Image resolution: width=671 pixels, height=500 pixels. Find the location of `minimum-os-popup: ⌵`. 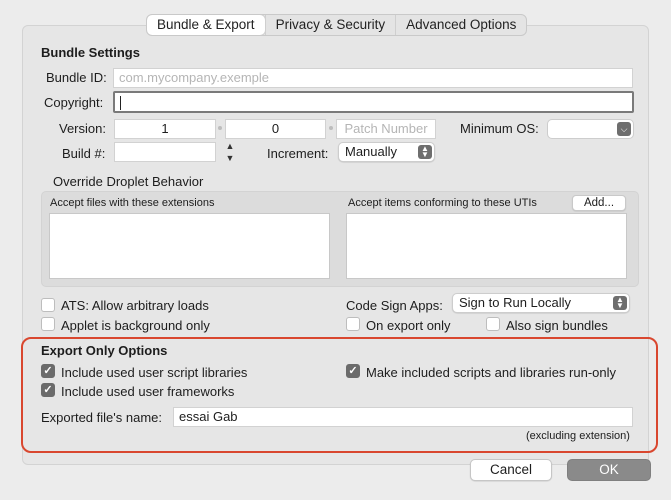

minimum-os-popup: ⌵ is located at coordinates (590, 129).